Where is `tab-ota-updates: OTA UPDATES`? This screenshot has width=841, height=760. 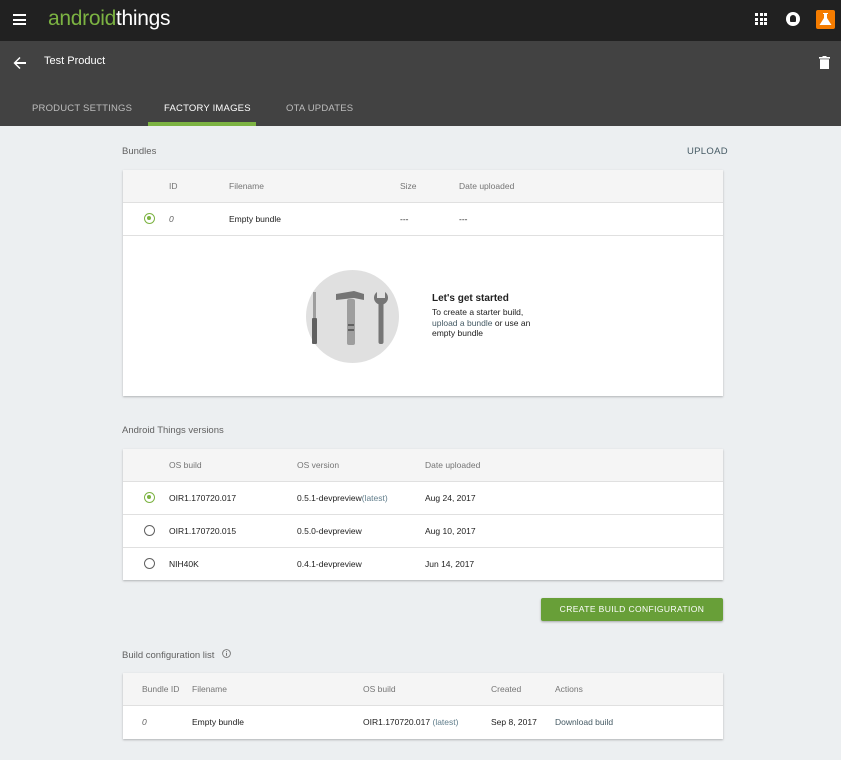
tab-ota-updates: OTA UPDATES is located at coordinates (319, 108).